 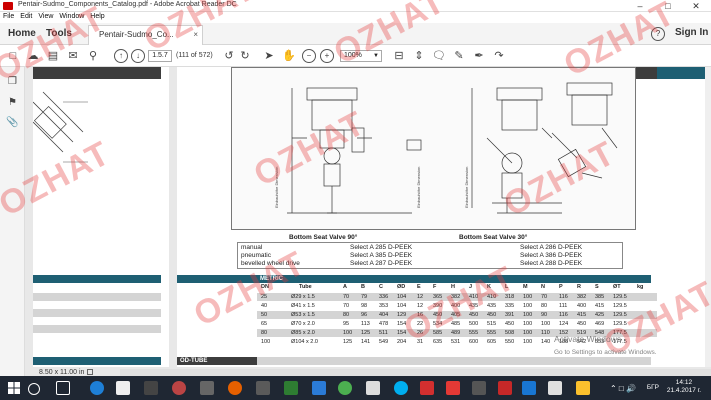 I want to click on table-cell: 550, so click(x=510, y=342).